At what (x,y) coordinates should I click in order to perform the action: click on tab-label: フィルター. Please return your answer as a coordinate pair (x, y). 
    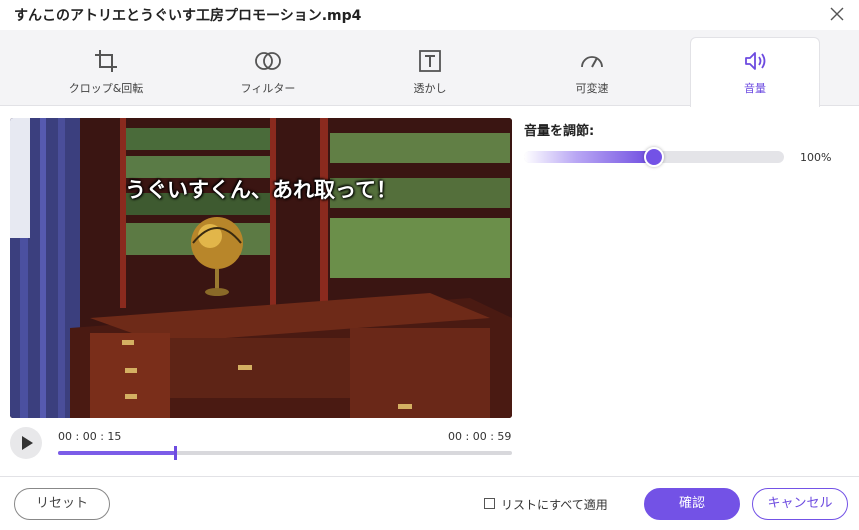
    Looking at the image, I should click on (268, 88).